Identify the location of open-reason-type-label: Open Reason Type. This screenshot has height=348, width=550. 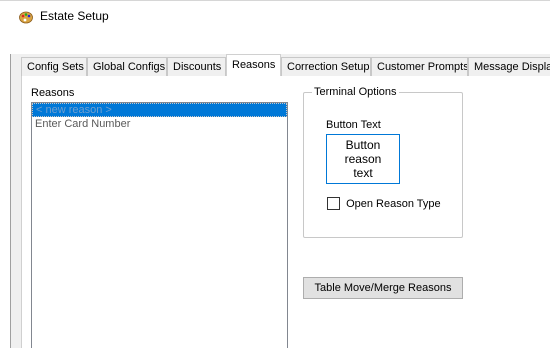
(393, 204).